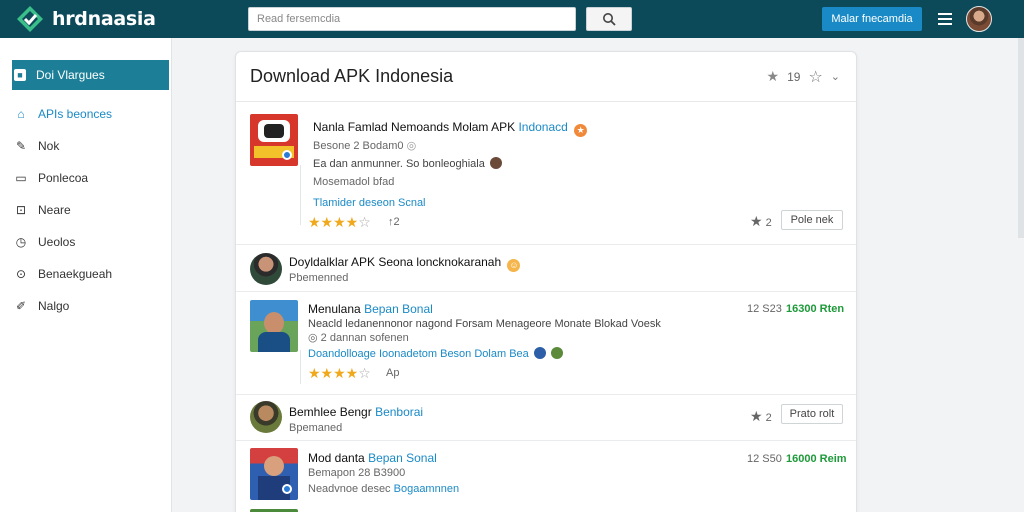 The width and height of the screenshot is (1024, 512). What do you see at coordinates (75, 274) in the screenshot?
I see `sidebar-item-label: Benaekgueah` at bounding box center [75, 274].